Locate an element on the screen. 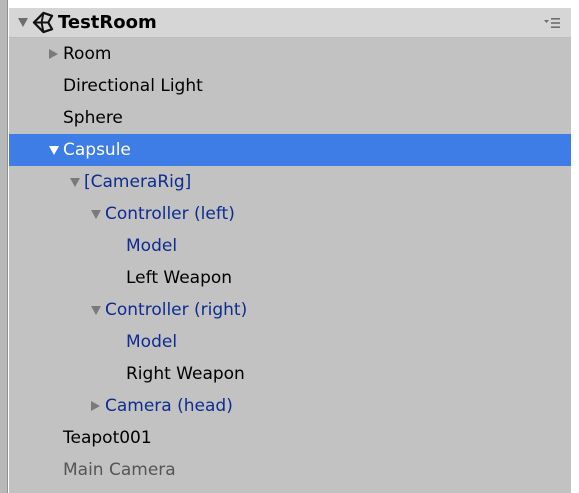  tree-item-camera-head: Camera (head) is located at coordinates (290, 406).